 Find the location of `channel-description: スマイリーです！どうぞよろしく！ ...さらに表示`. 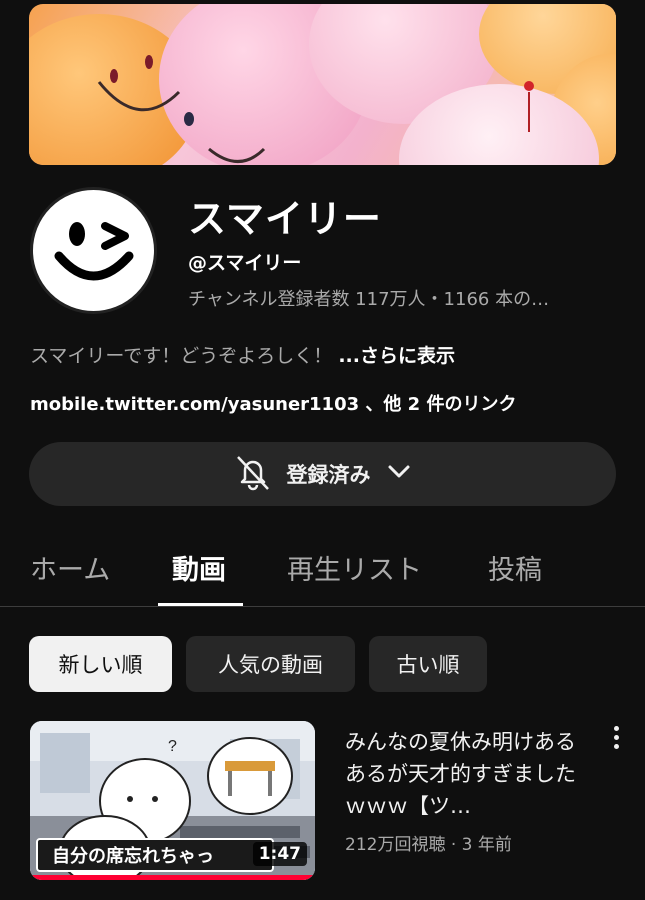

channel-description: スマイリーです！どうぞよろしく！ ...さらに表示 is located at coordinates (242, 354).